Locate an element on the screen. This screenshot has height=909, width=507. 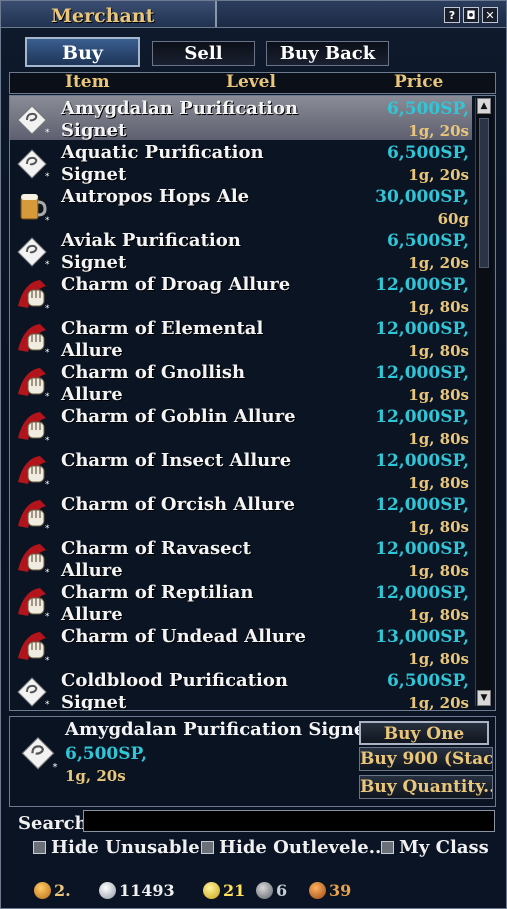
my-class-label: My Class is located at coordinates (444, 847).